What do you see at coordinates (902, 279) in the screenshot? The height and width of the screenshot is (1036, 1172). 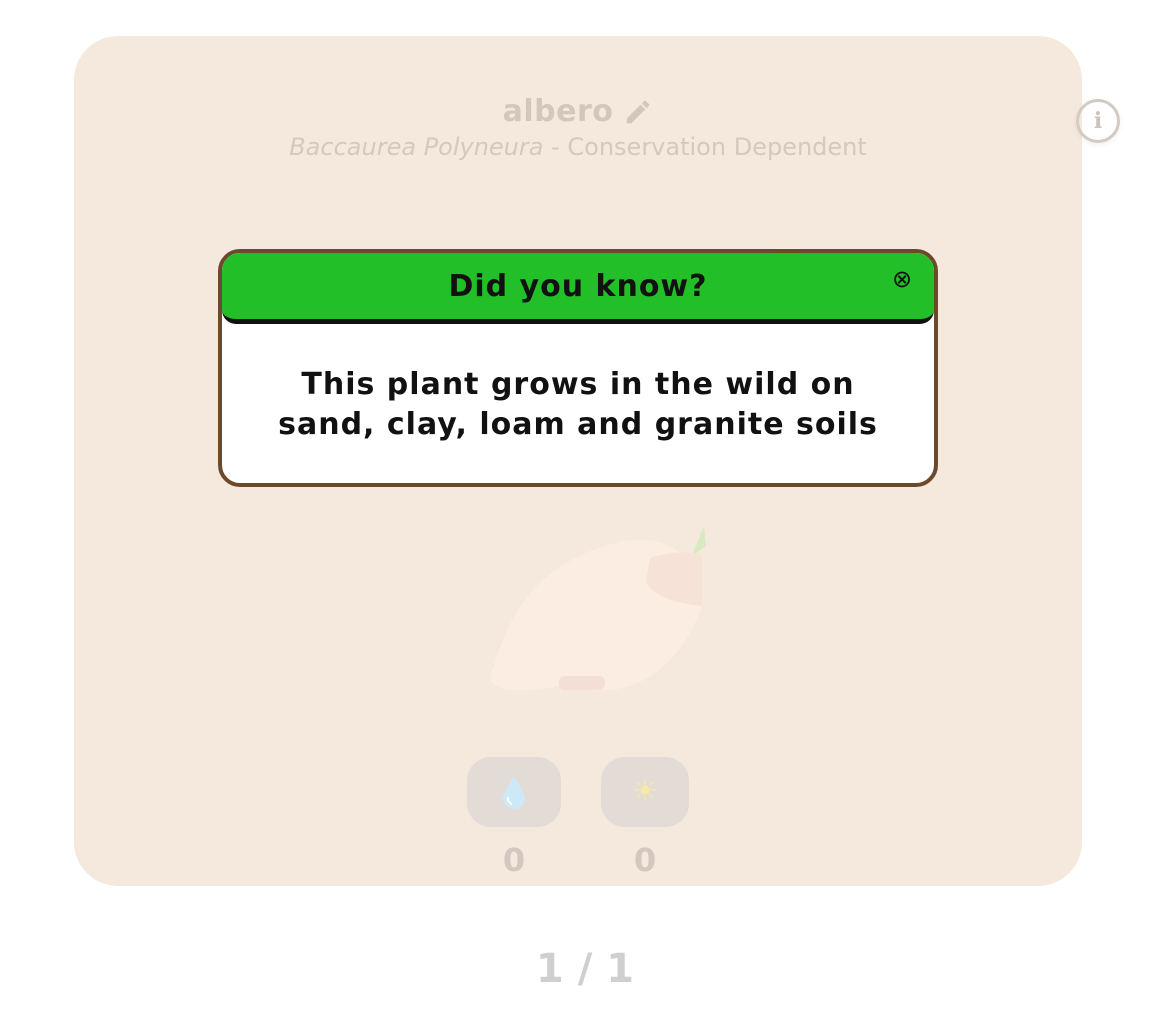 I see `close-icon: ⊗` at bounding box center [902, 279].